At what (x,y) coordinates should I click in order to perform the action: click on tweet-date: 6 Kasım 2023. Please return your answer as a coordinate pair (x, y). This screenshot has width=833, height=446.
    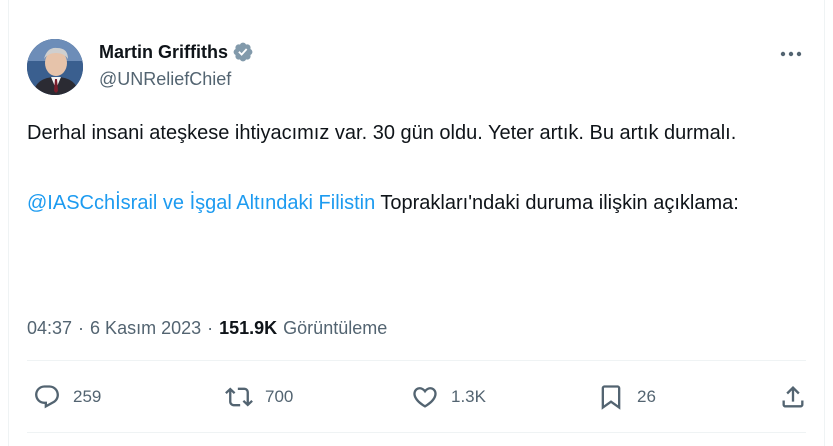
    Looking at the image, I should click on (145, 328).